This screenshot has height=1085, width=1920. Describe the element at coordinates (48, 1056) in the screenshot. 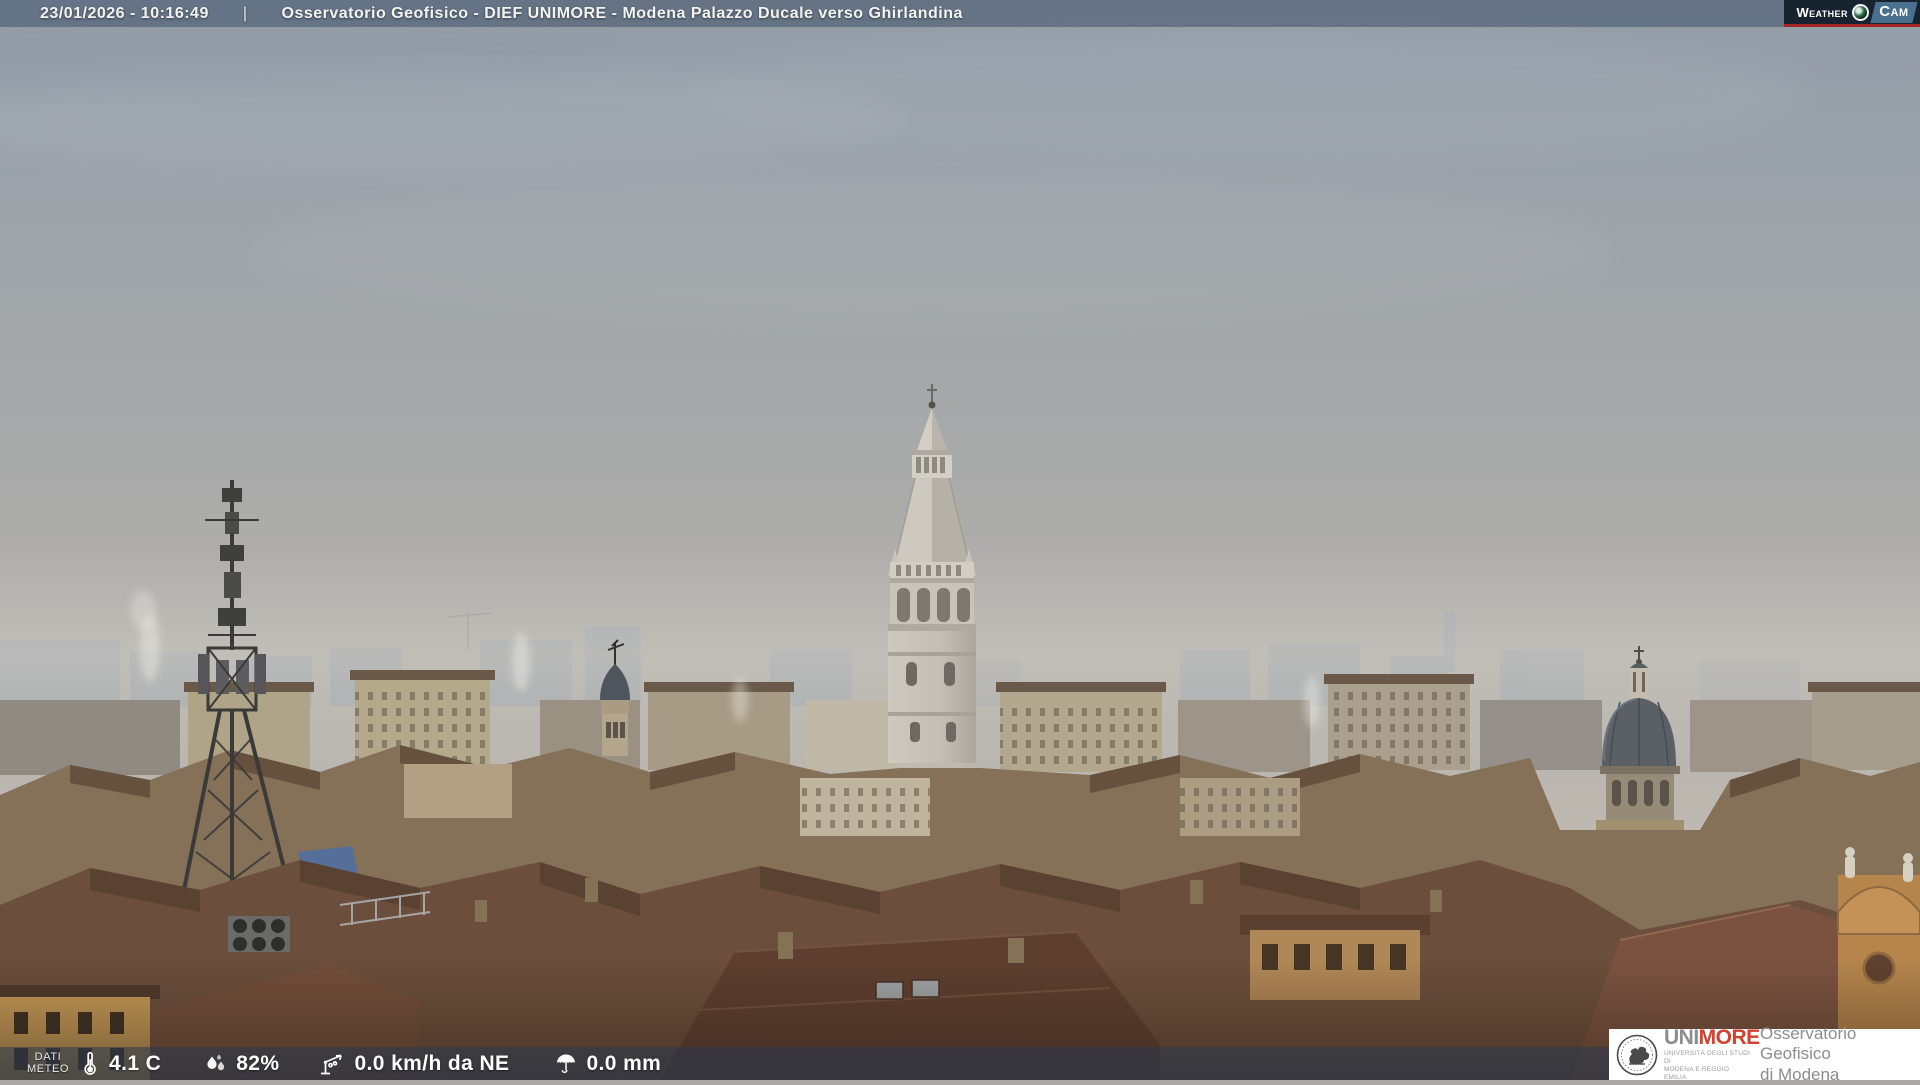

I see `dati-label-line1: DATI` at that location.